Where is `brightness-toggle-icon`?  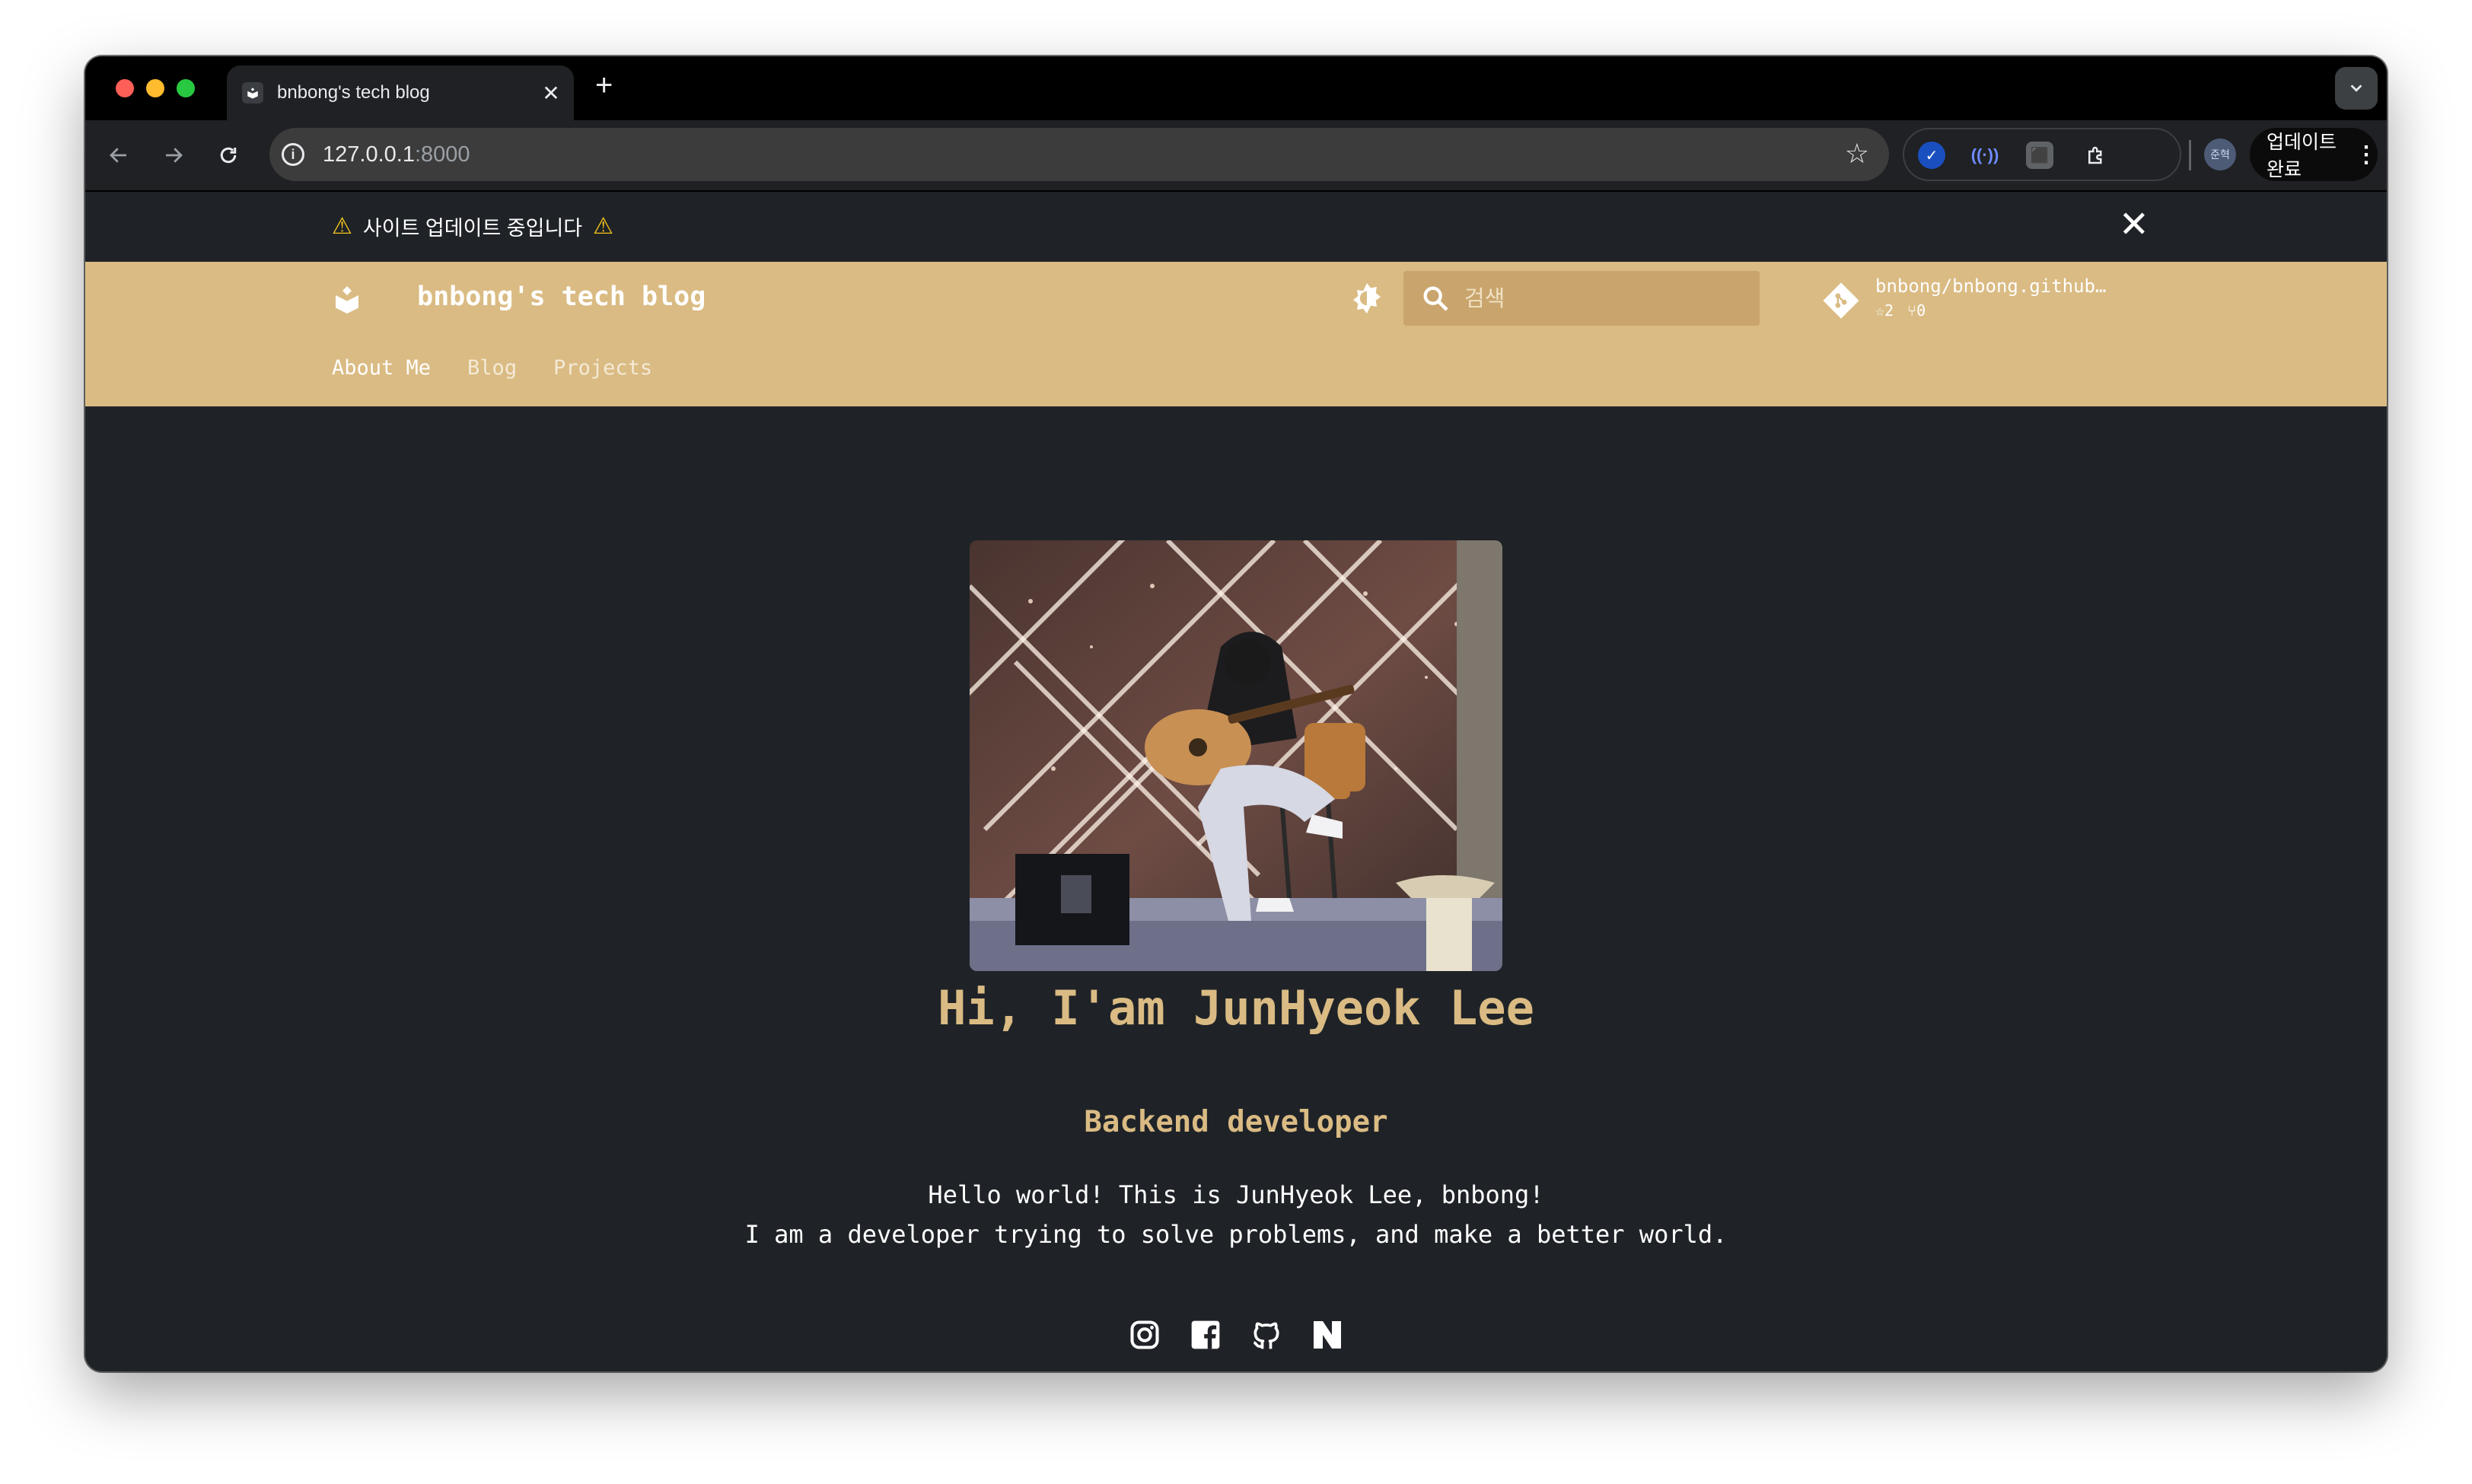 brightness-toggle-icon is located at coordinates (1367, 298).